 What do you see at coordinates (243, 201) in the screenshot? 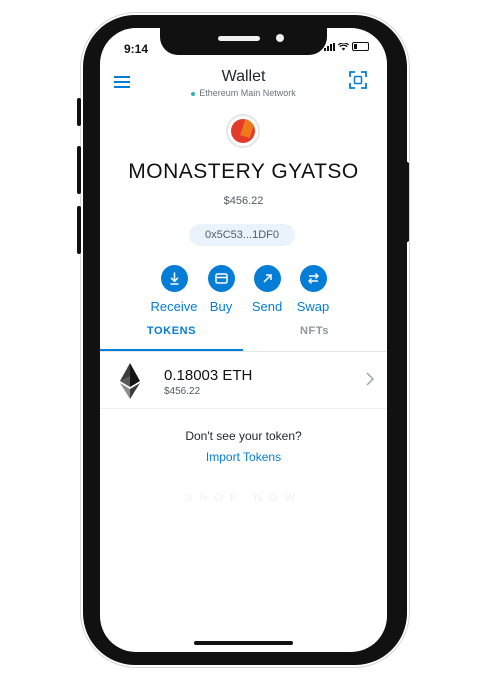
I see `account-balance: $456.22` at bounding box center [243, 201].